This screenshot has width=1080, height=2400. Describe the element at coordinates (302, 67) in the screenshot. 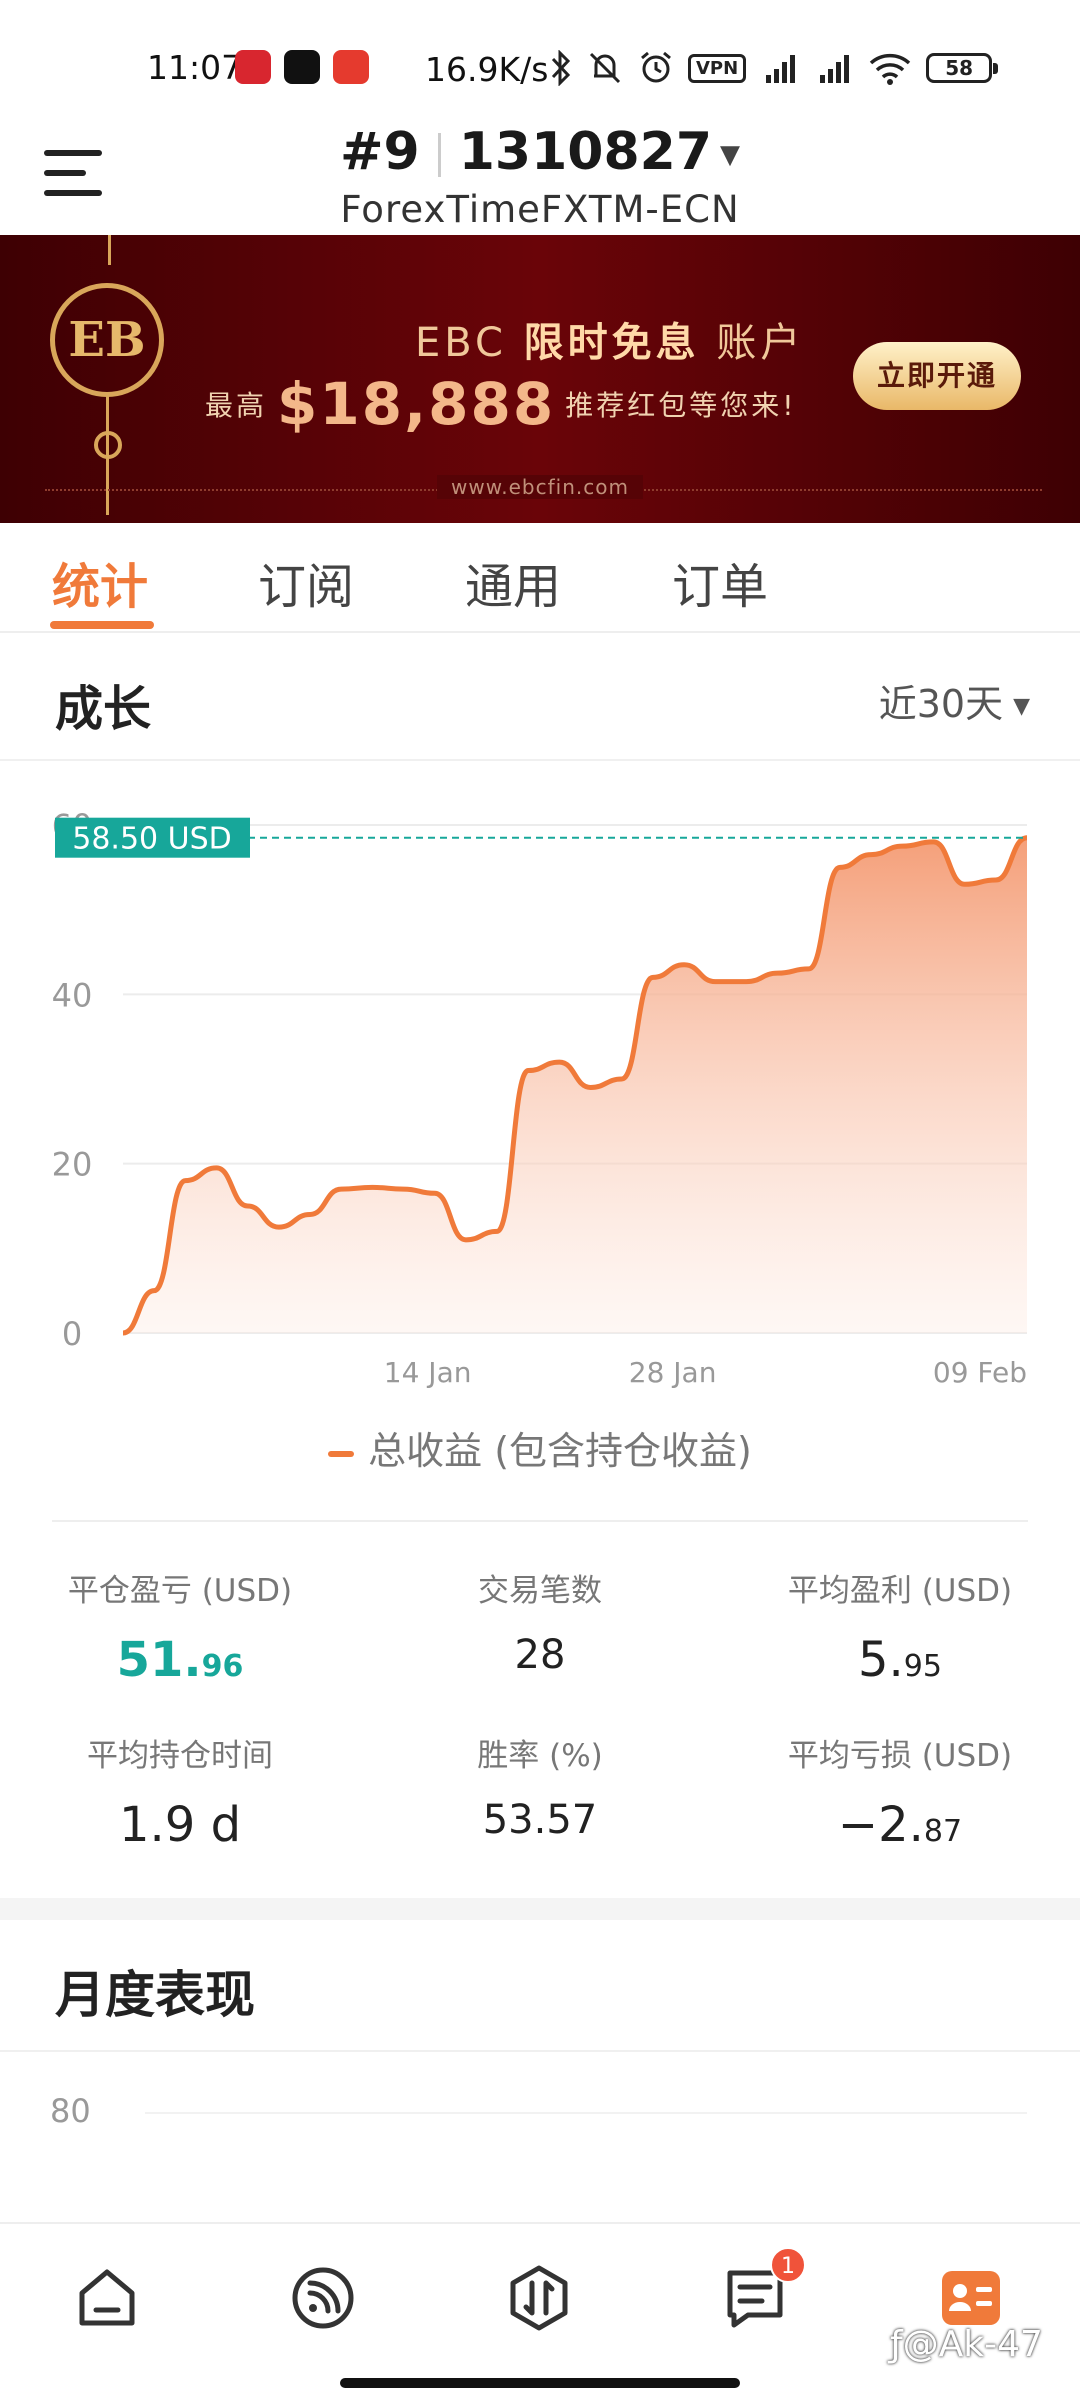

I see `tiktok-app-icon` at that location.